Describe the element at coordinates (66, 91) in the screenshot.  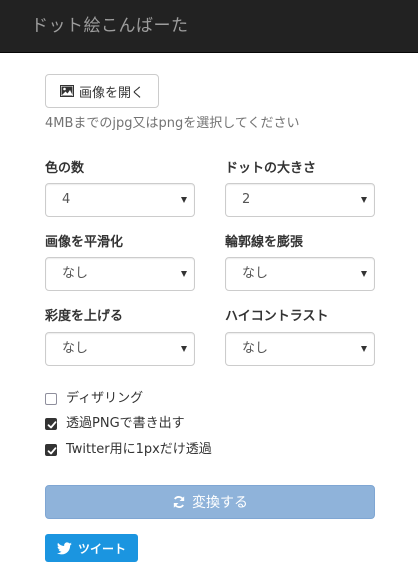
I see `image-icon` at that location.